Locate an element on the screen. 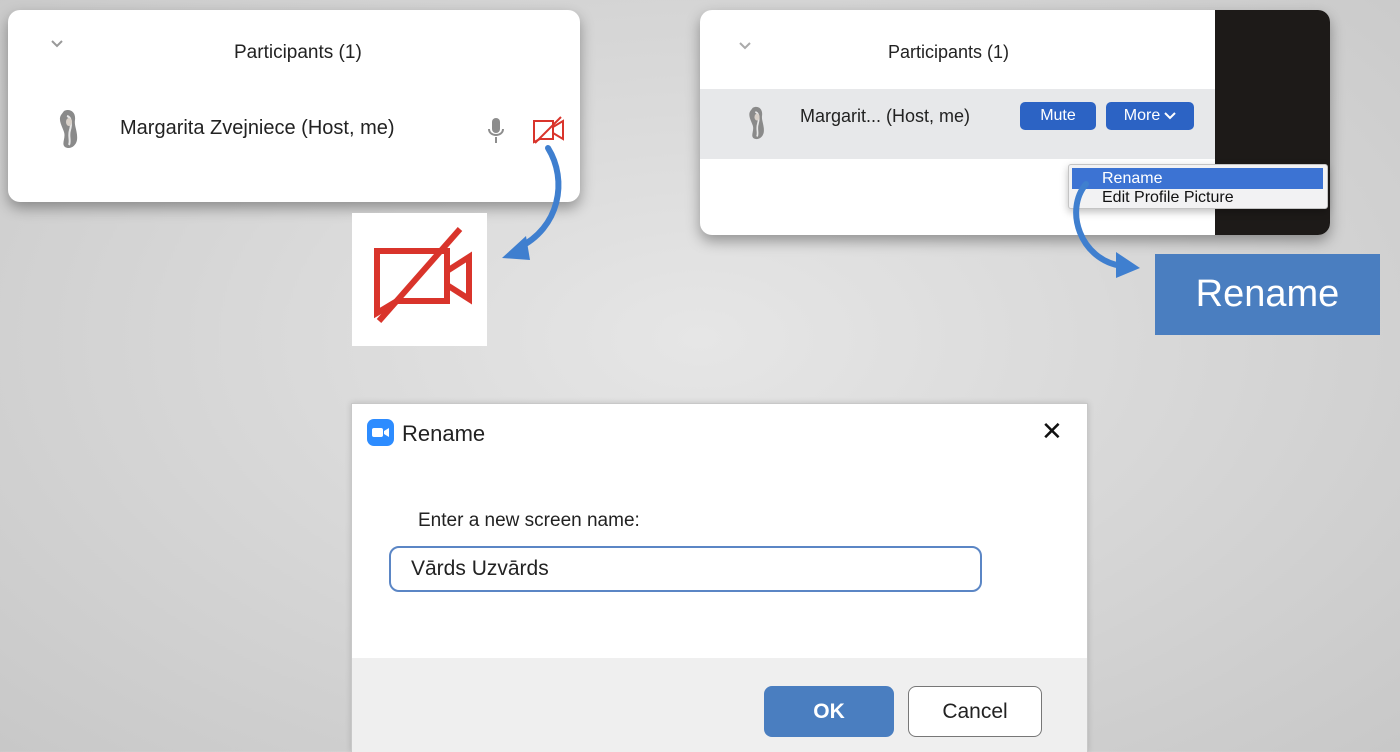 This screenshot has height=752, width=1400. more-button: More is located at coordinates (1150, 116).